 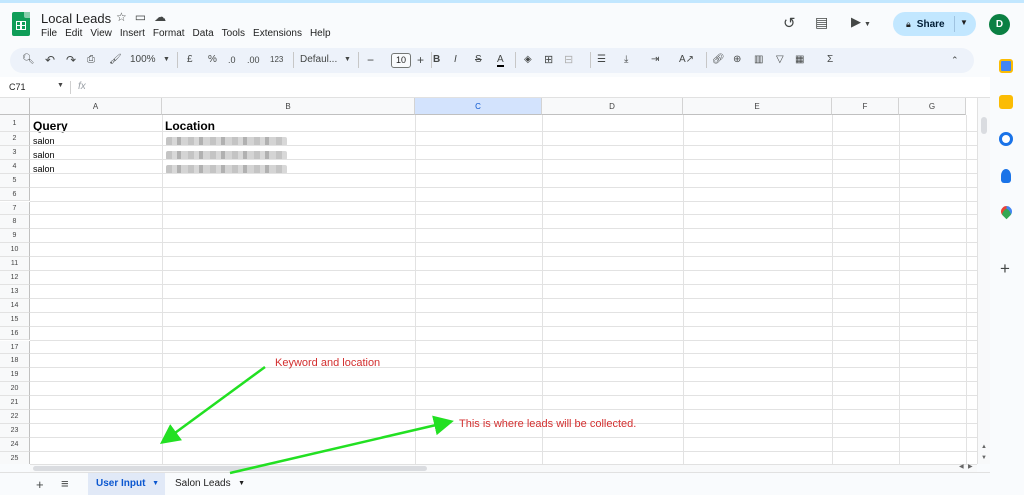 What do you see at coordinates (288, 106) in the screenshot?
I see `column-header-b: B` at bounding box center [288, 106].